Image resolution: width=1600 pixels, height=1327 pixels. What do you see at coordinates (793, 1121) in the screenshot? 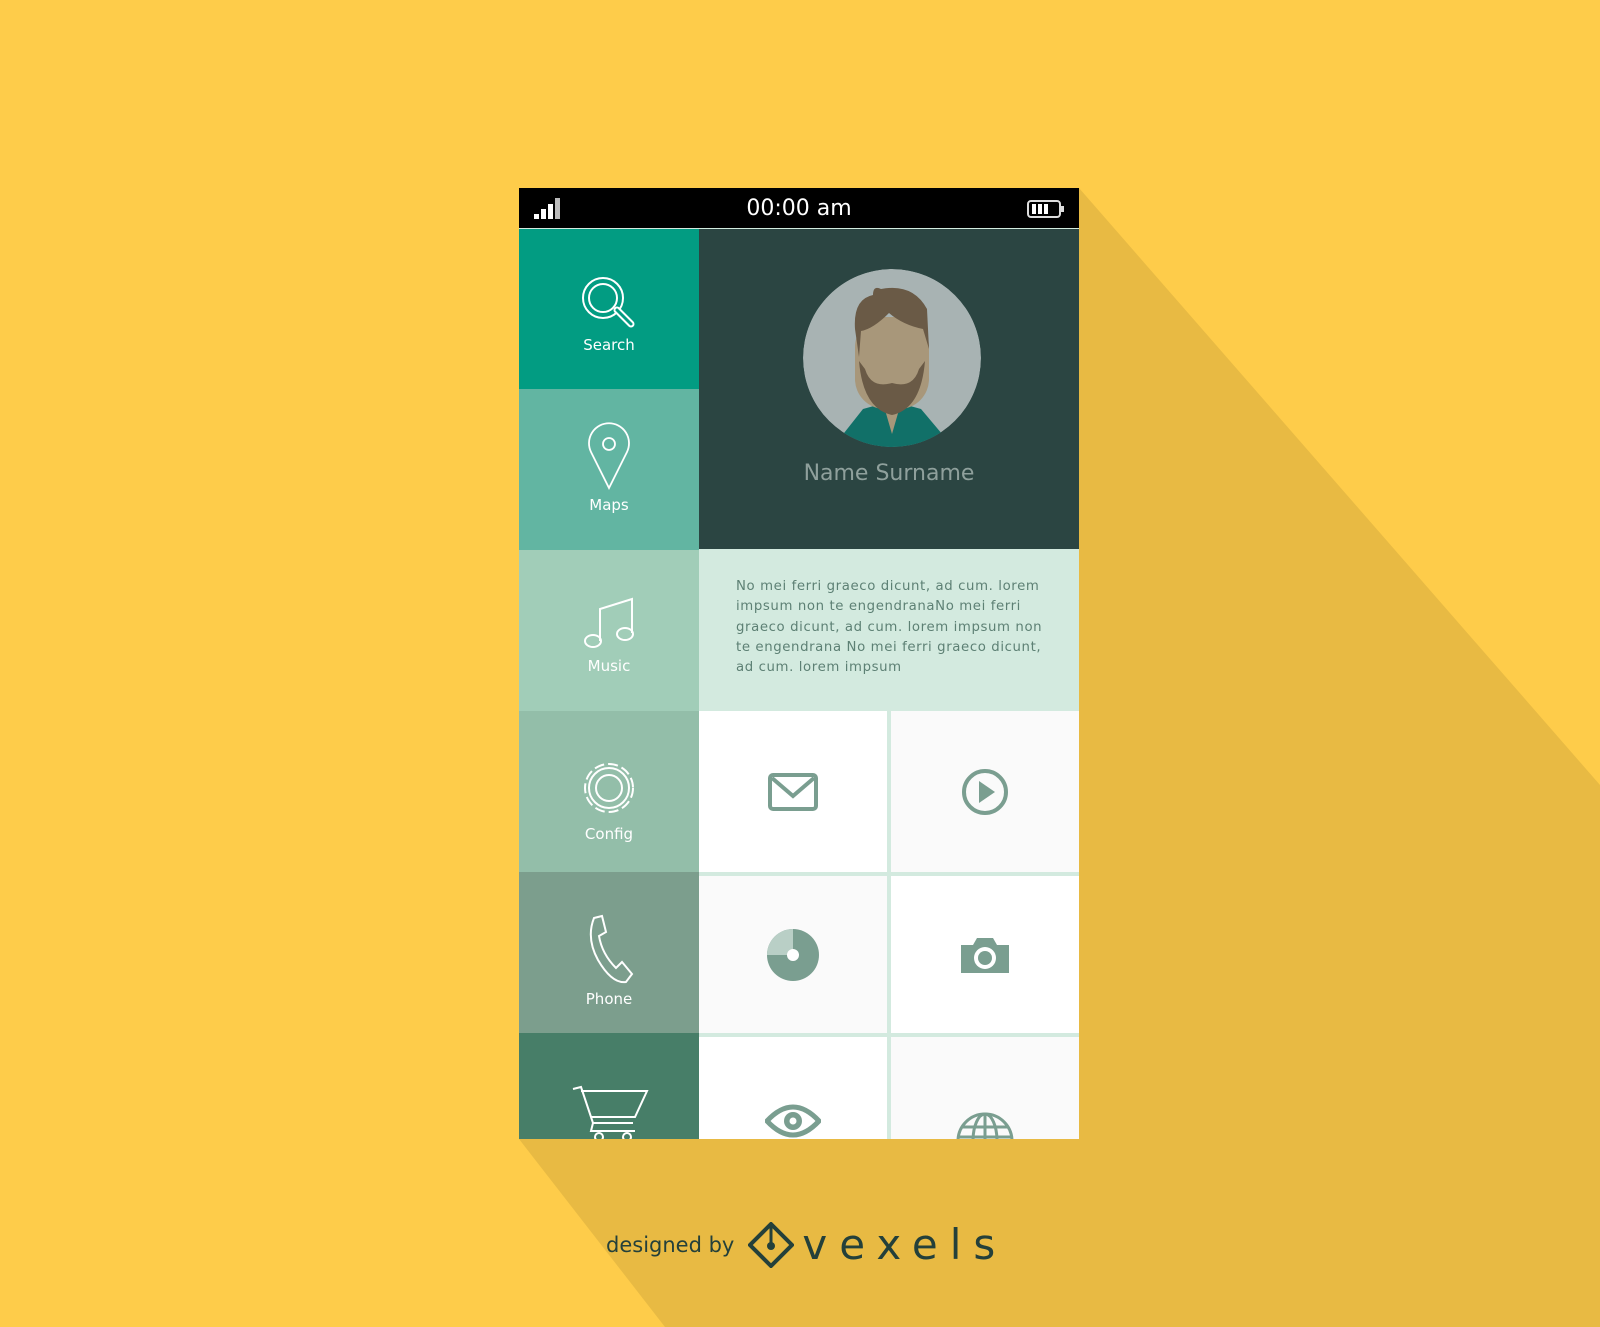
I see `eye-icon` at bounding box center [793, 1121].